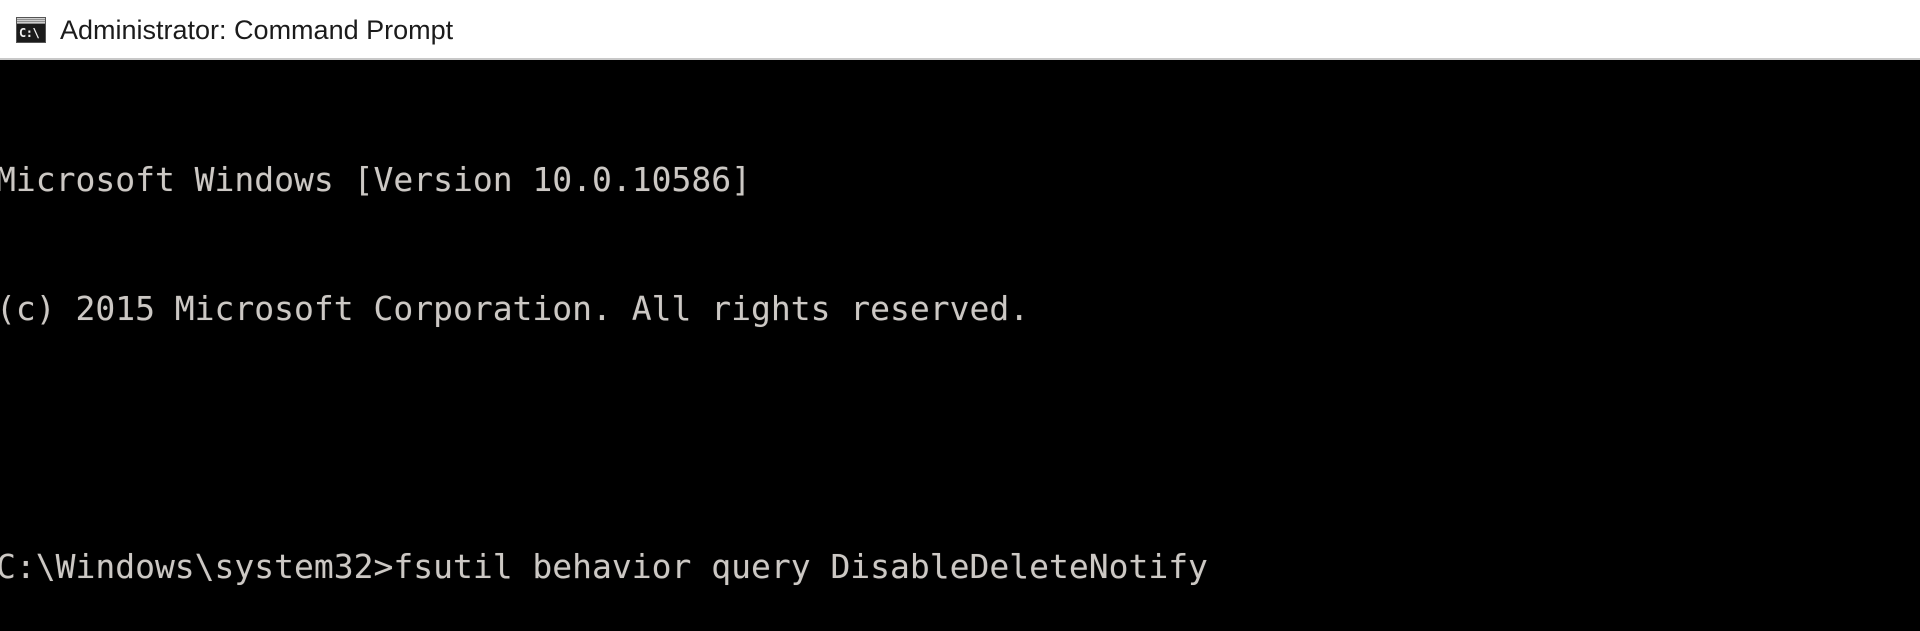 The image size is (1920, 631). Describe the element at coordinates (31, 21) in the screenshot. I see `console-icon-titlebar-stripe` at that location.